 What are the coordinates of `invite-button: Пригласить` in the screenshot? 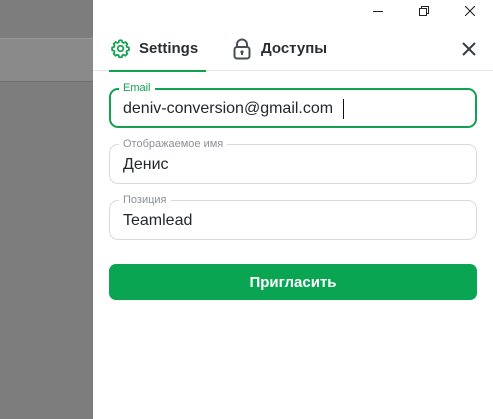 It's located at (293, 282).